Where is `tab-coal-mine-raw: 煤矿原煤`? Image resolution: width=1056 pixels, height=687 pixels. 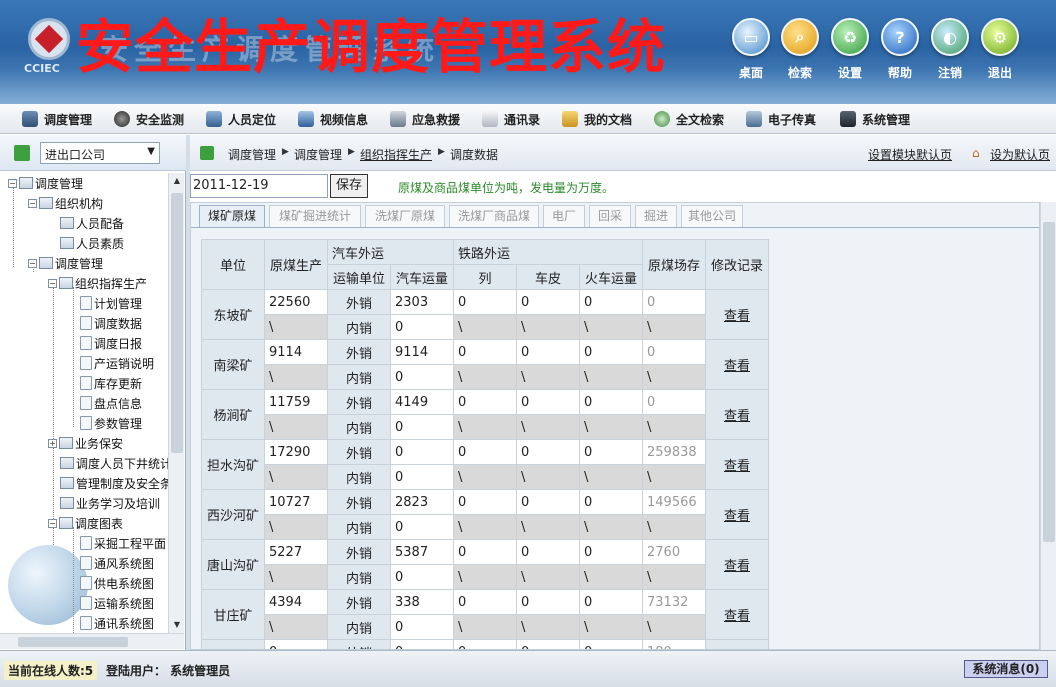
tab-coal-mine-raw: 煤矿原煤 is located at coordinates (232, 216).